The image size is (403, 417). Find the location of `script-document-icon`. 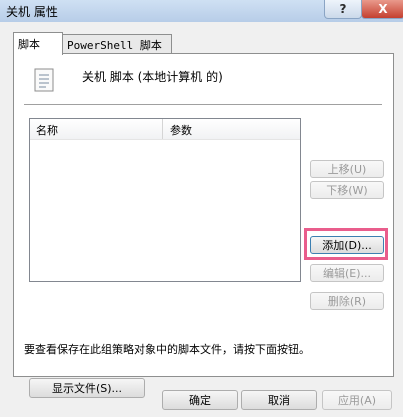

script-document-icon is located at coordinates (44, 80).